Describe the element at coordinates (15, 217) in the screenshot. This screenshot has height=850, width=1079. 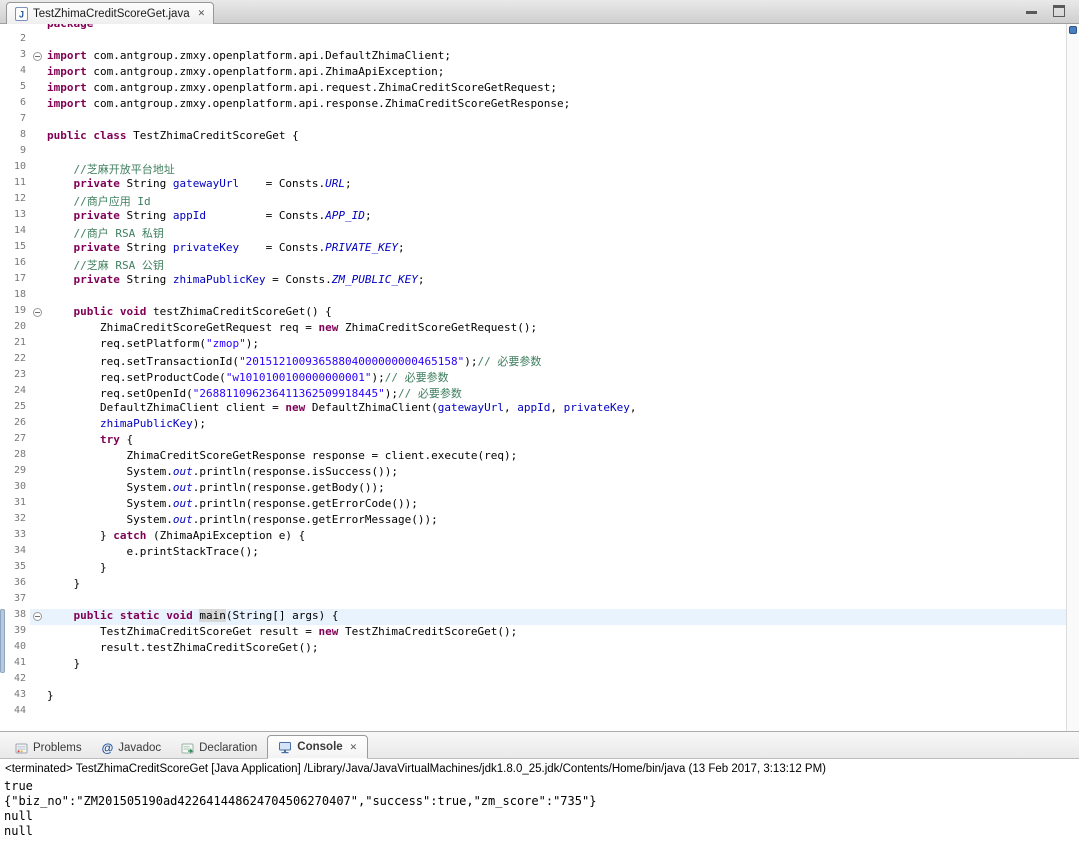
I see `line-number: 13` at that location.